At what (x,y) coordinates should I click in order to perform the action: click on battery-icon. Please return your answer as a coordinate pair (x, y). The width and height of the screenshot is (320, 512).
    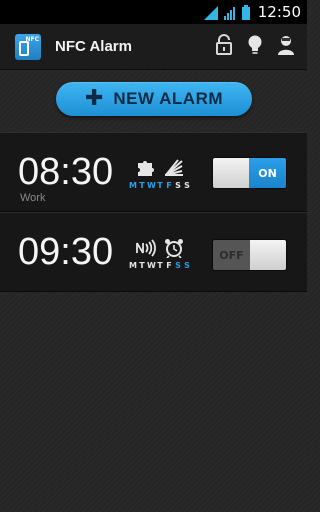
    Looking at the image, I should click on (245, 12).